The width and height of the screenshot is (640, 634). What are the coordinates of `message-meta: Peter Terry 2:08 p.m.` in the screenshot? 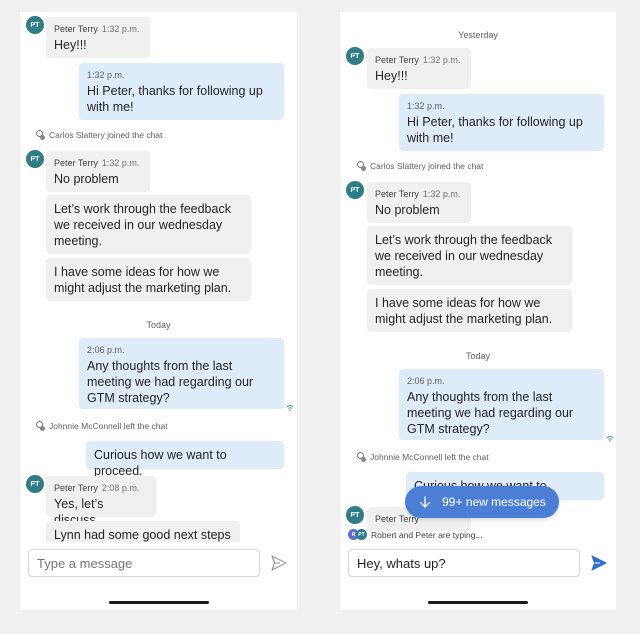 It's located at (101, 488).